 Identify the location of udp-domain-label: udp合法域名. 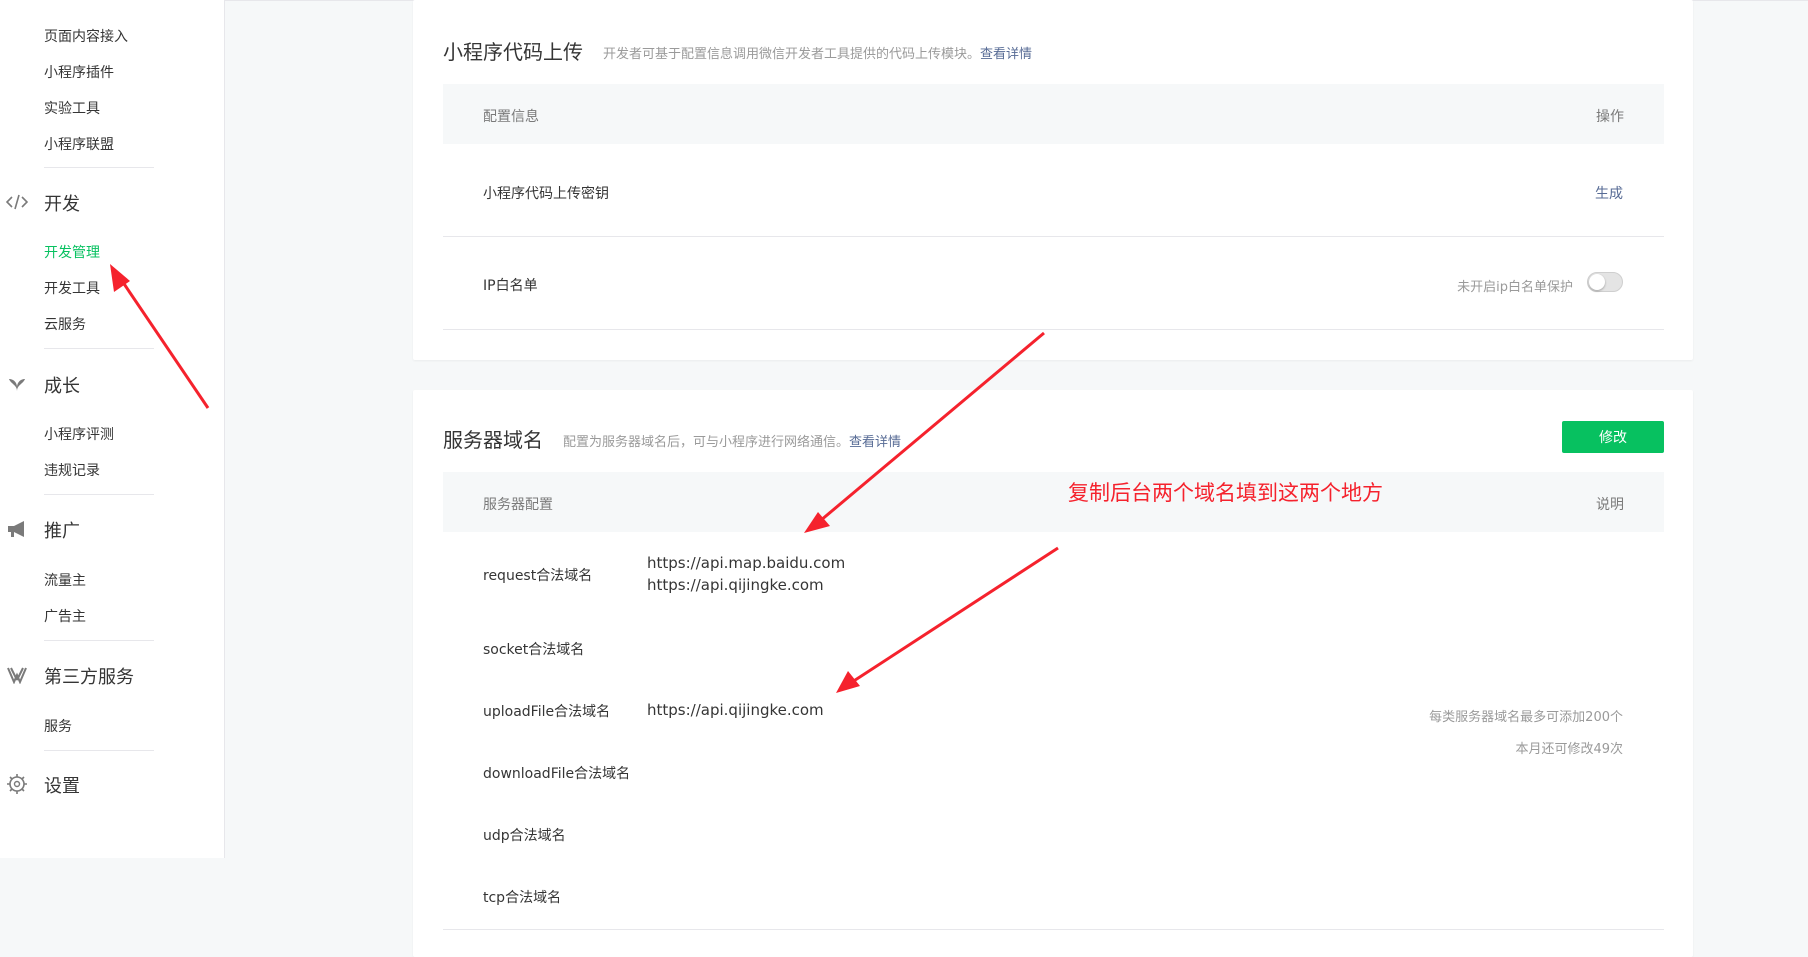
(524, 836).